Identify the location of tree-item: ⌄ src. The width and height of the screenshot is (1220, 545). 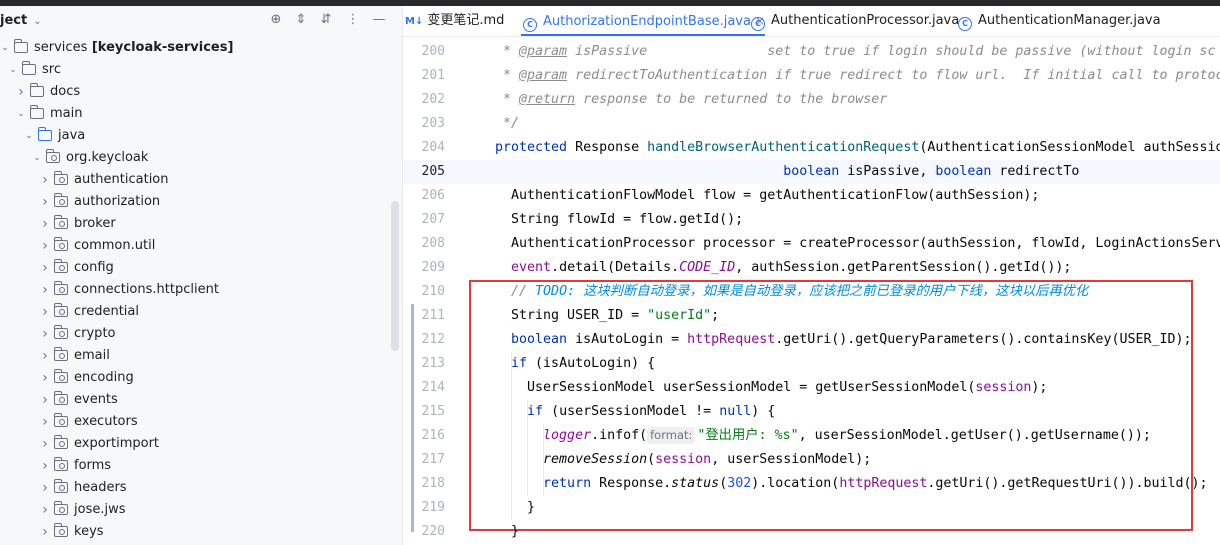
(195, 70).